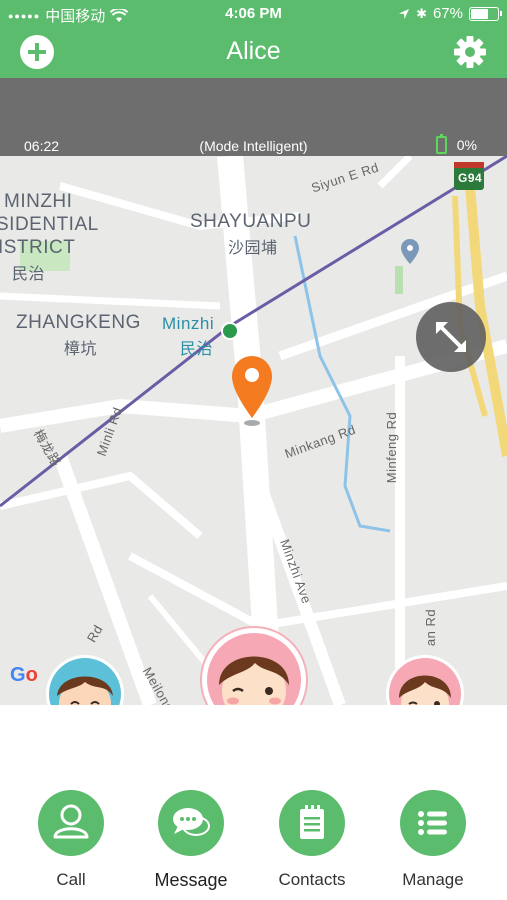  Describe the element at coordinates (24, 675) in the screenshot. I see `google-logo: Go` at that location.